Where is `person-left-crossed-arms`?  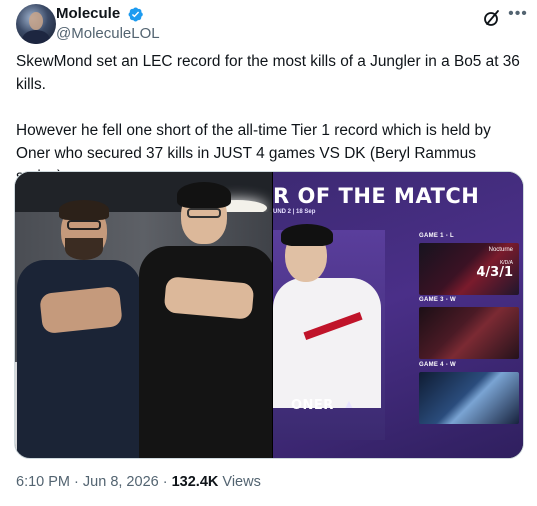
person-left-crossed-arms is located at coordinates (81, 310).